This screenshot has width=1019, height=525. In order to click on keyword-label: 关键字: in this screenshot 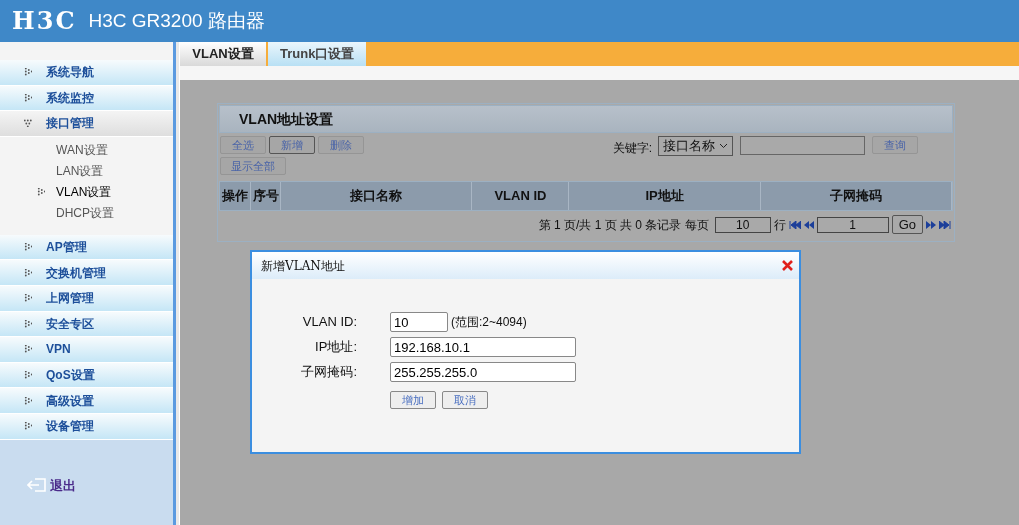, I will do `click(632, 148)`.